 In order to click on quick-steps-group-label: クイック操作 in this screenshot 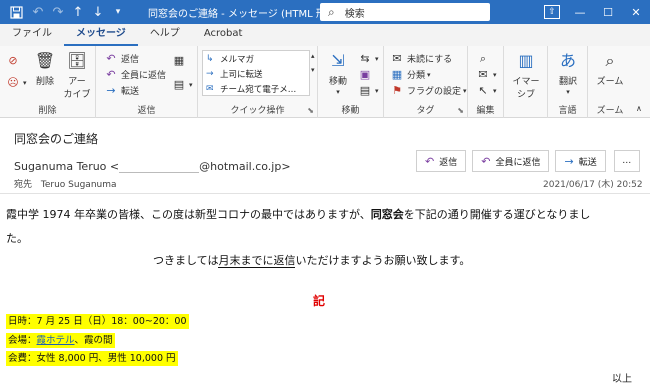, I will do `click(257, 111)`.